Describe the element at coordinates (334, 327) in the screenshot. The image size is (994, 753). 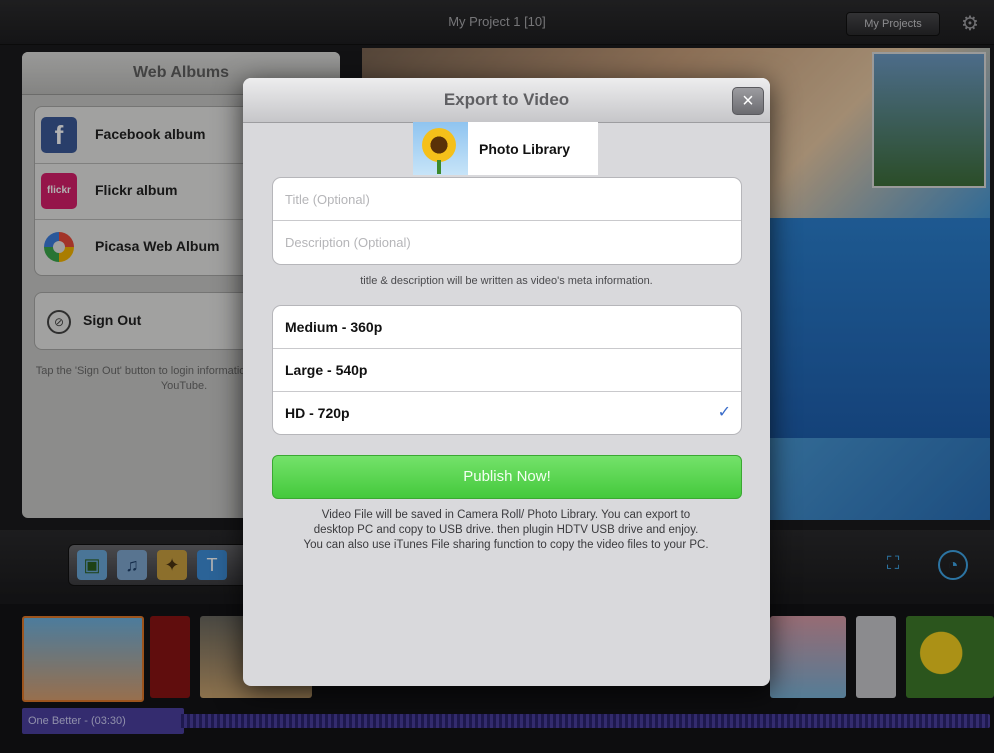
I see `resolution-label: Medium - 360p` at that location.